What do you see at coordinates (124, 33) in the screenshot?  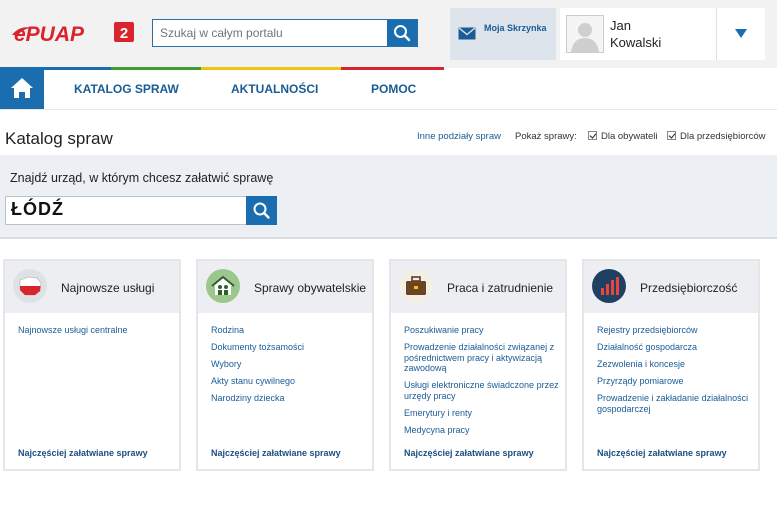 I see `svg-text: 2` at bounding box center [124, 33].